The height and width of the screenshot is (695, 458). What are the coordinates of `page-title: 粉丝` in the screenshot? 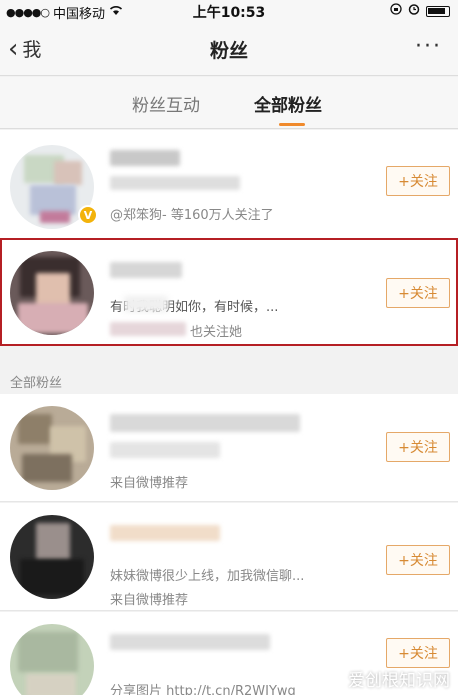 It's located at (228, 51).